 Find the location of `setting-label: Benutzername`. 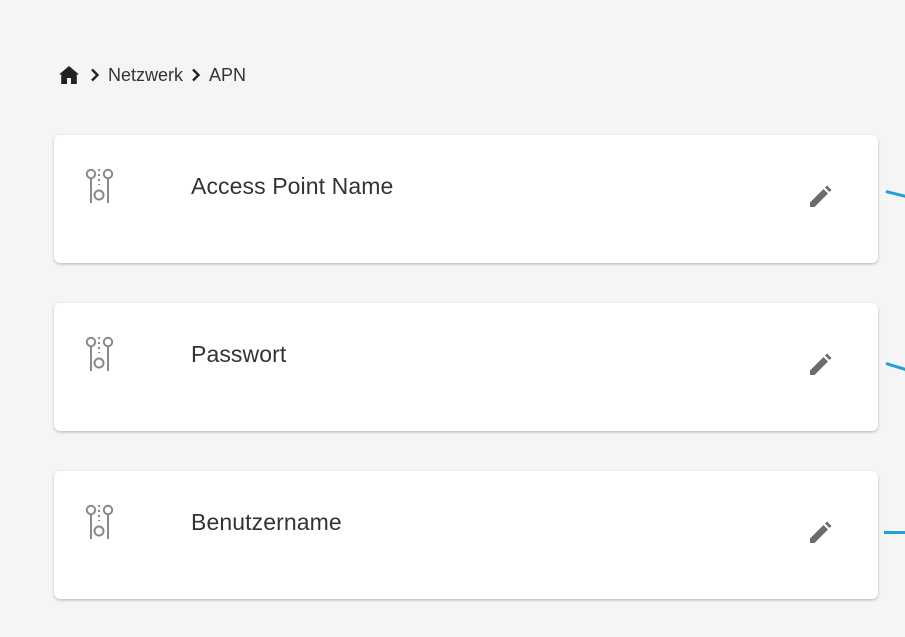

setting-label: Benutzername is located at coordinates (266, 522).